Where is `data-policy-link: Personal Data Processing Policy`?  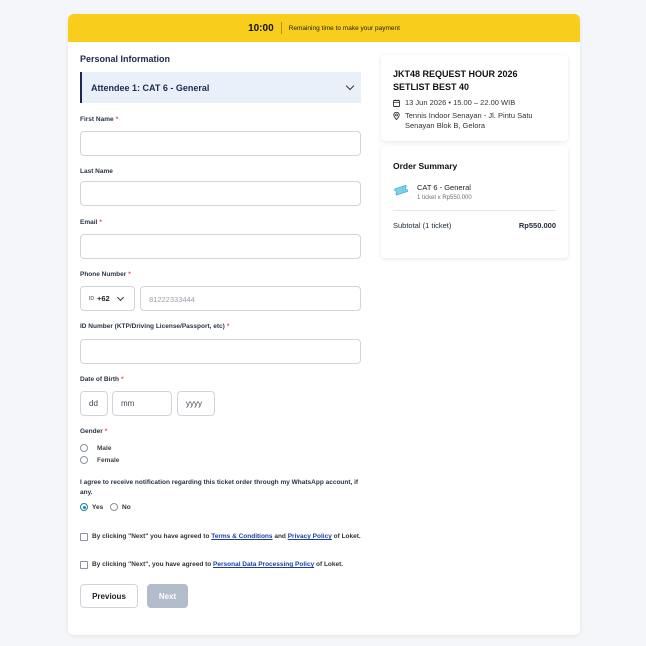 data-policy-link: Personal Data Processing Policy is located at coordinates (263, 564).